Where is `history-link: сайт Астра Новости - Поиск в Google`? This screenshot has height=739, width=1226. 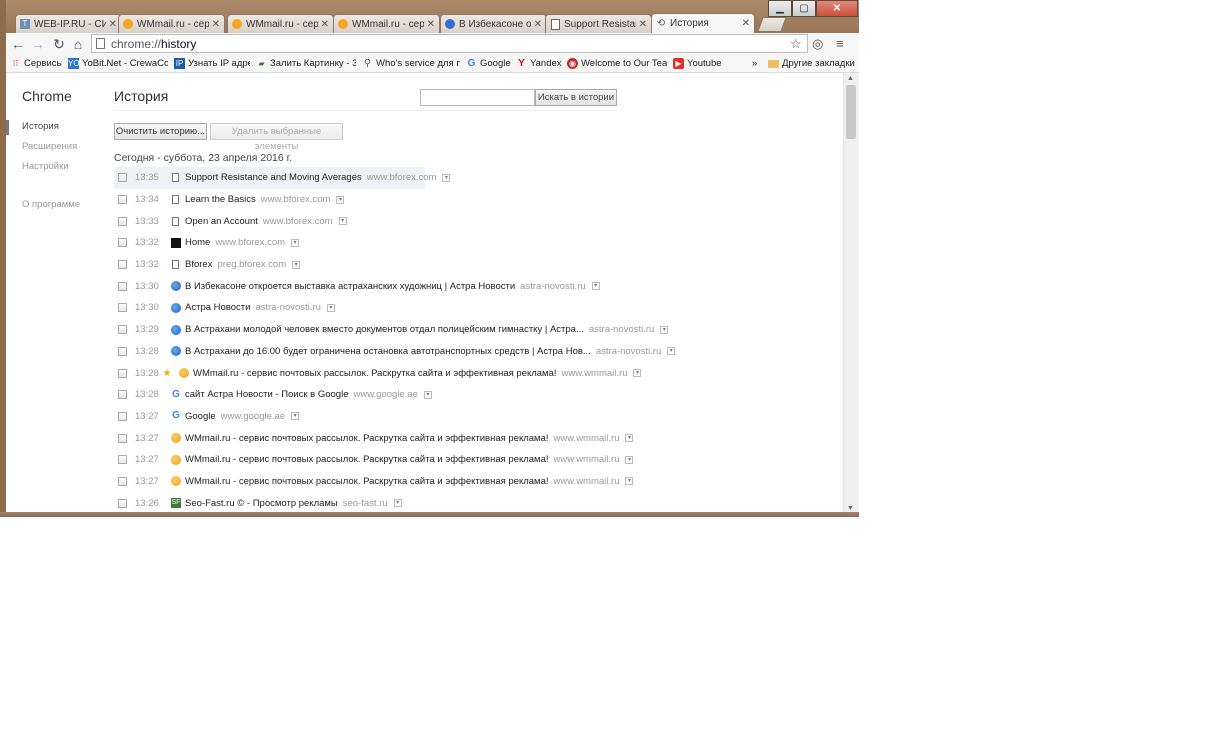
history-link: сайт Астра Новости - Поиск в Google is located at coordinates (266, 394).